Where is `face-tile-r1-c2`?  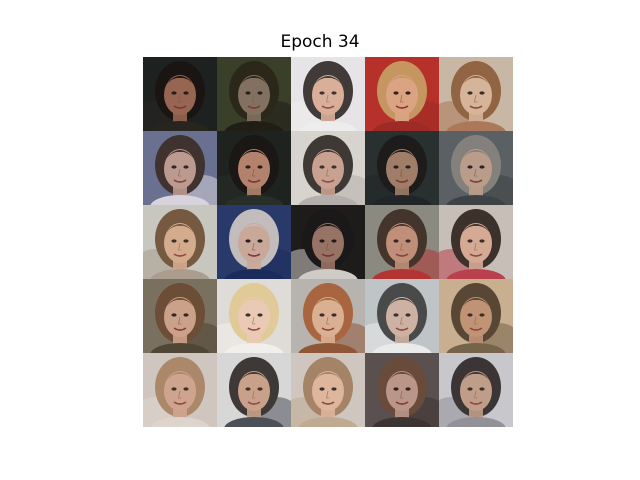
face-tile-r1-c2 is located at coordinates (254, 94).